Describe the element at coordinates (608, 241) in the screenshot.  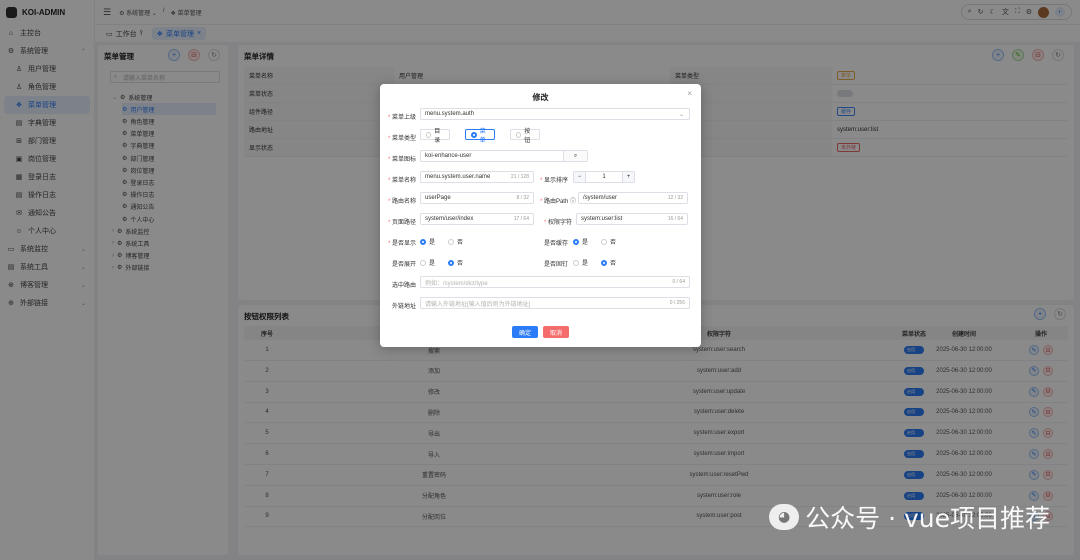
I see `cache-no-radio: 否` at that location.